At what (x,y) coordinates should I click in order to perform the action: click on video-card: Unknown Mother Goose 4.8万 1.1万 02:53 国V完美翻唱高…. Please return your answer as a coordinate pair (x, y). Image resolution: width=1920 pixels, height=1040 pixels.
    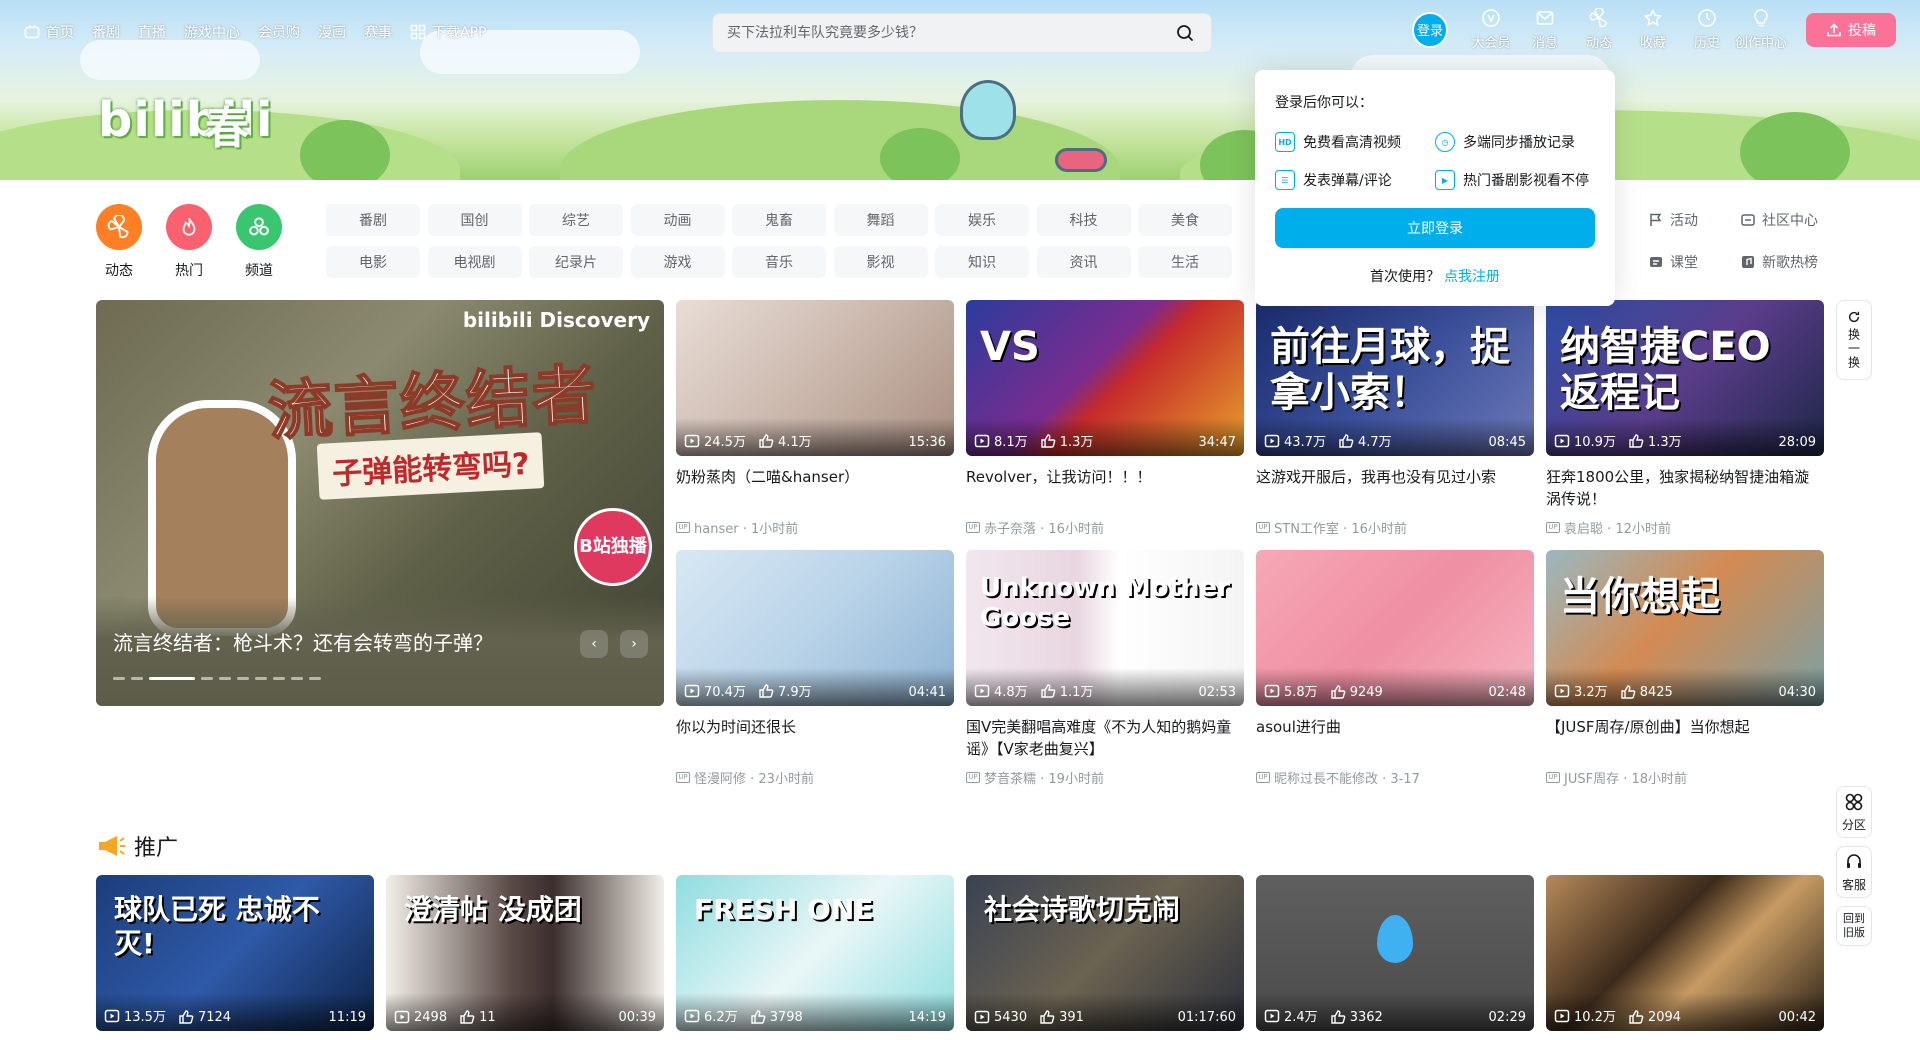
    Looking at the image, I should click on (1105, 675).